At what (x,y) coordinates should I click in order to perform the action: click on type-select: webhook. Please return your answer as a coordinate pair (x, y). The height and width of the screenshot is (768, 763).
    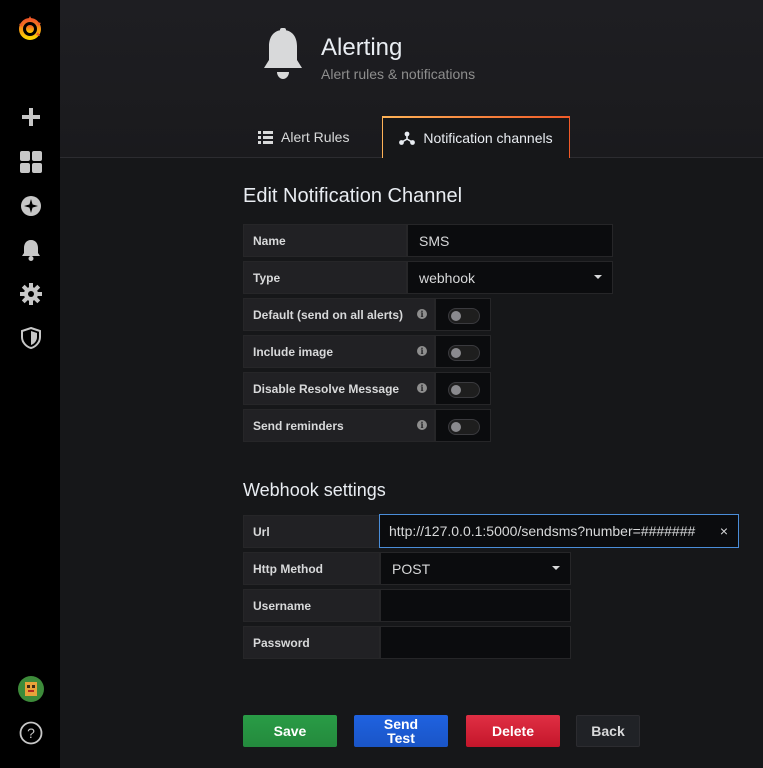
    Looking at the image, I should click on (510, 277).